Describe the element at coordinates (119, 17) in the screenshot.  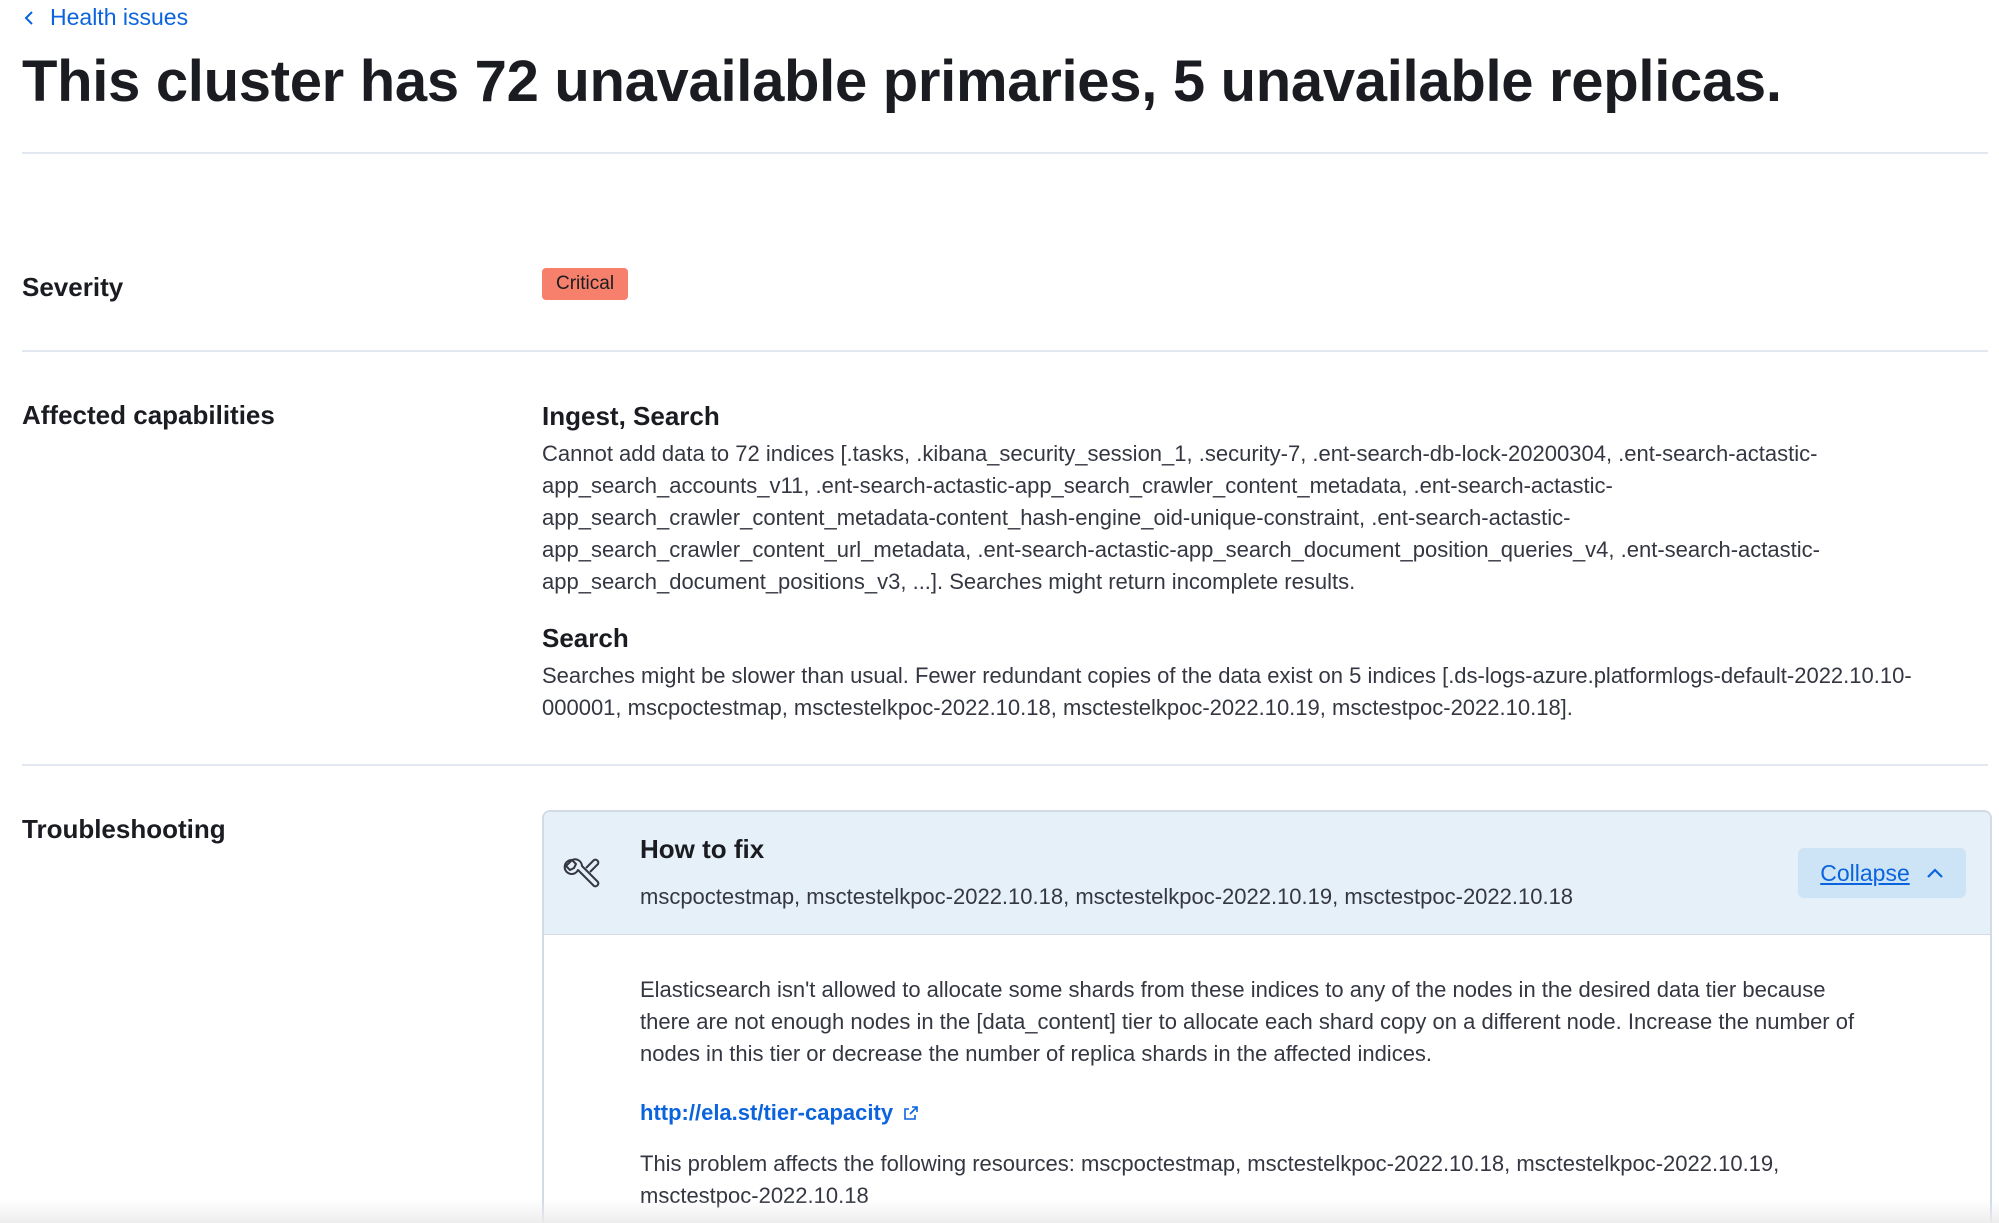
I see `back-link-label: Health issues` at that location.